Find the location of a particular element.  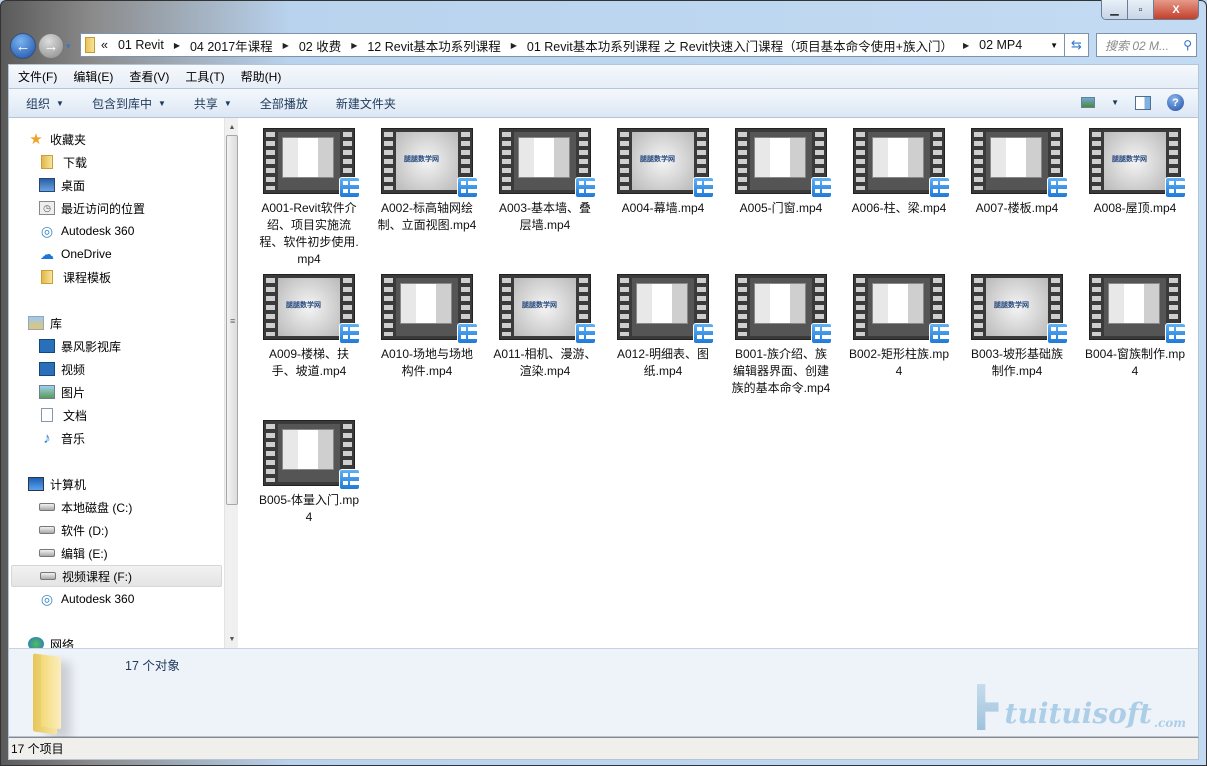

sidebar-computer: 计算机 is located at coordinates (47, 484).